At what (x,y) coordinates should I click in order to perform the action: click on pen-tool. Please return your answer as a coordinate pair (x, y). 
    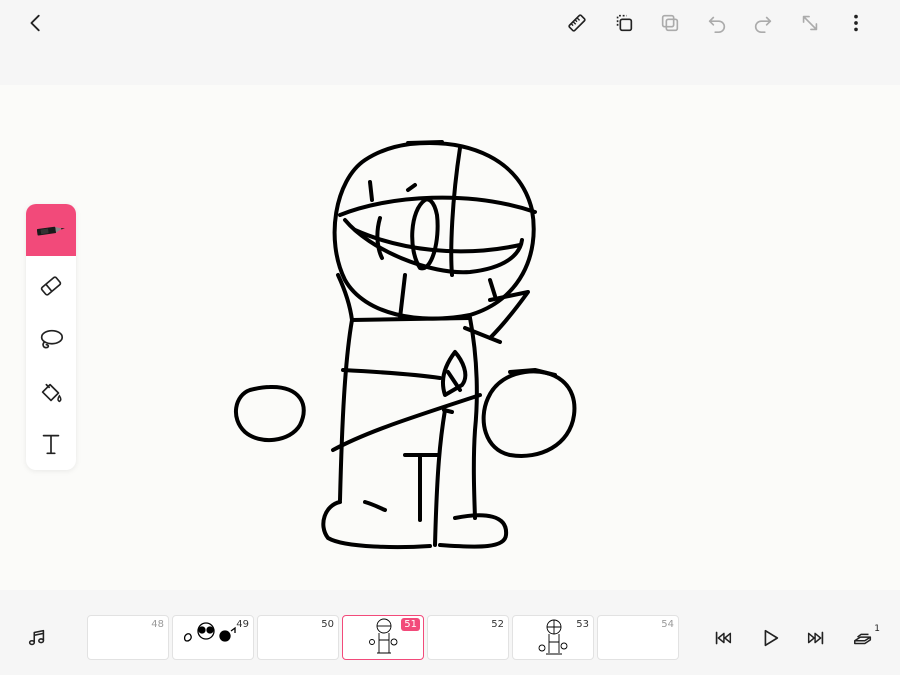
    Looking at the image, I should click on (51, 230).